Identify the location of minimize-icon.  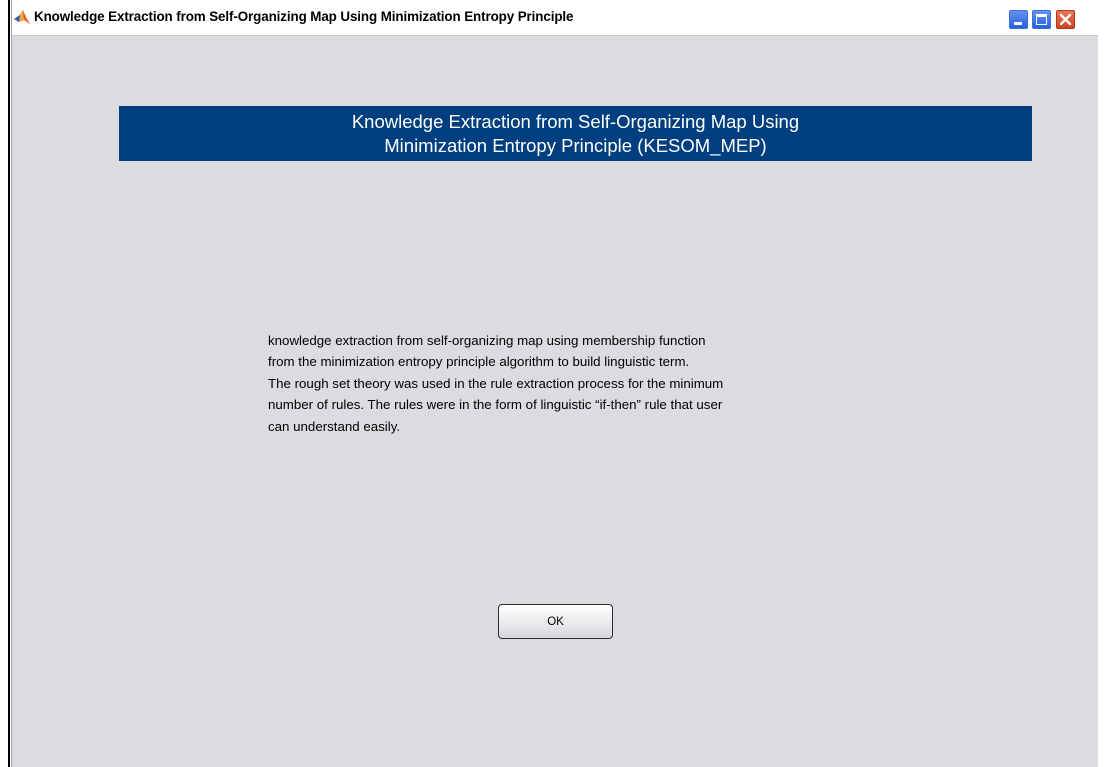
(1018, 23).